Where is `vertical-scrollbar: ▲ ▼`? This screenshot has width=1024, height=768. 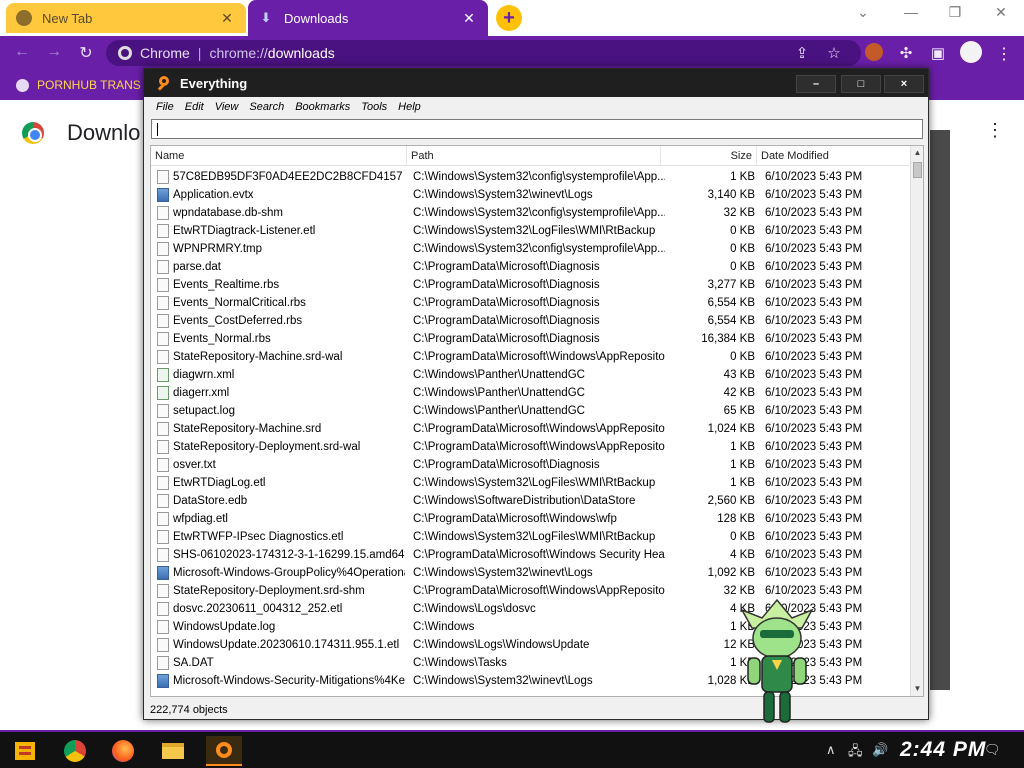 vertical-scrollbar: ▲ ▼ is located at coordinates (916, 421).